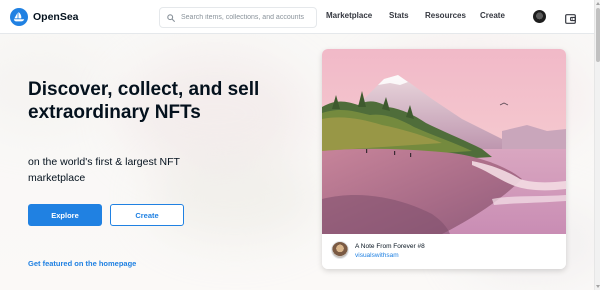 This screenshot has width=600, height=290. Describe the element at coordinates (492, 15) in the screenshot. I see `nav-create: Create` at that location.